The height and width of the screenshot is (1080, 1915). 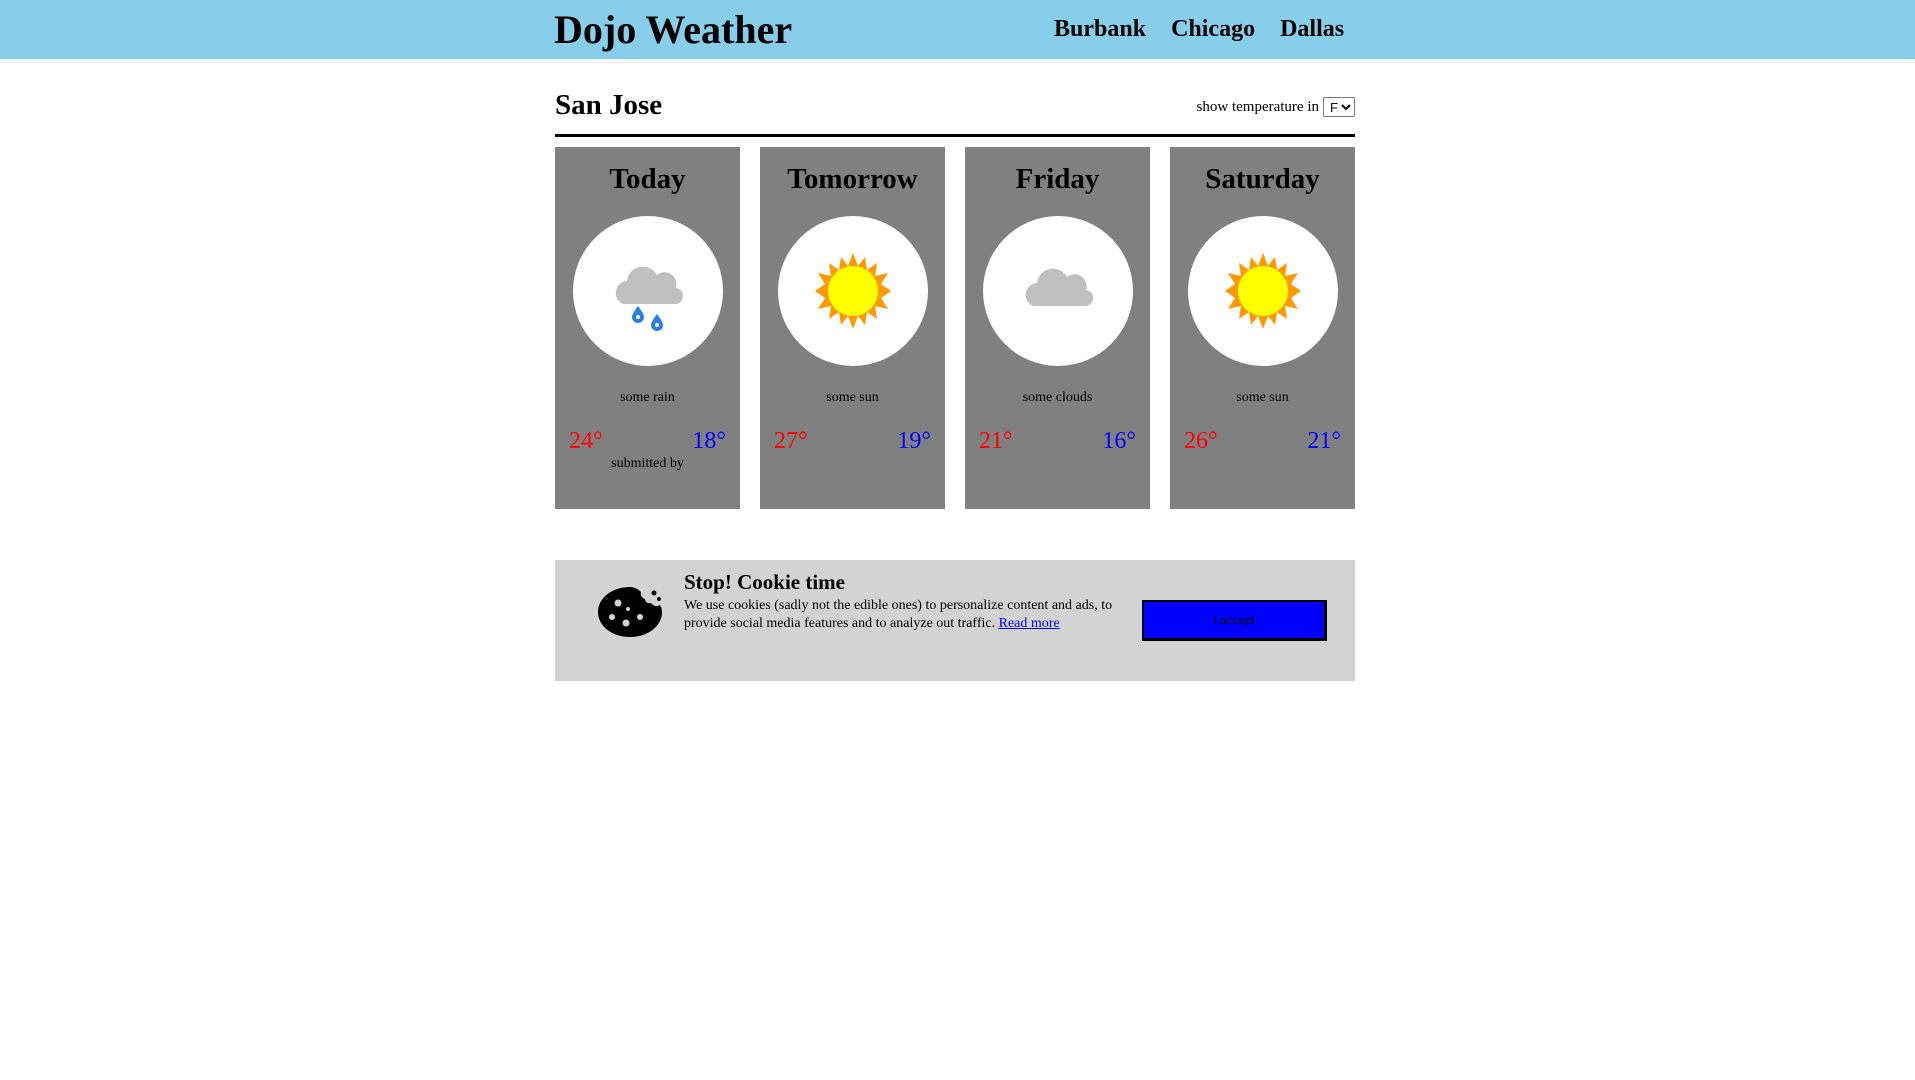 What do you see at coordinates (673, 29) in the screenshot?
I see `site-title: Dojo Weather` at bounding box center [673, 29].